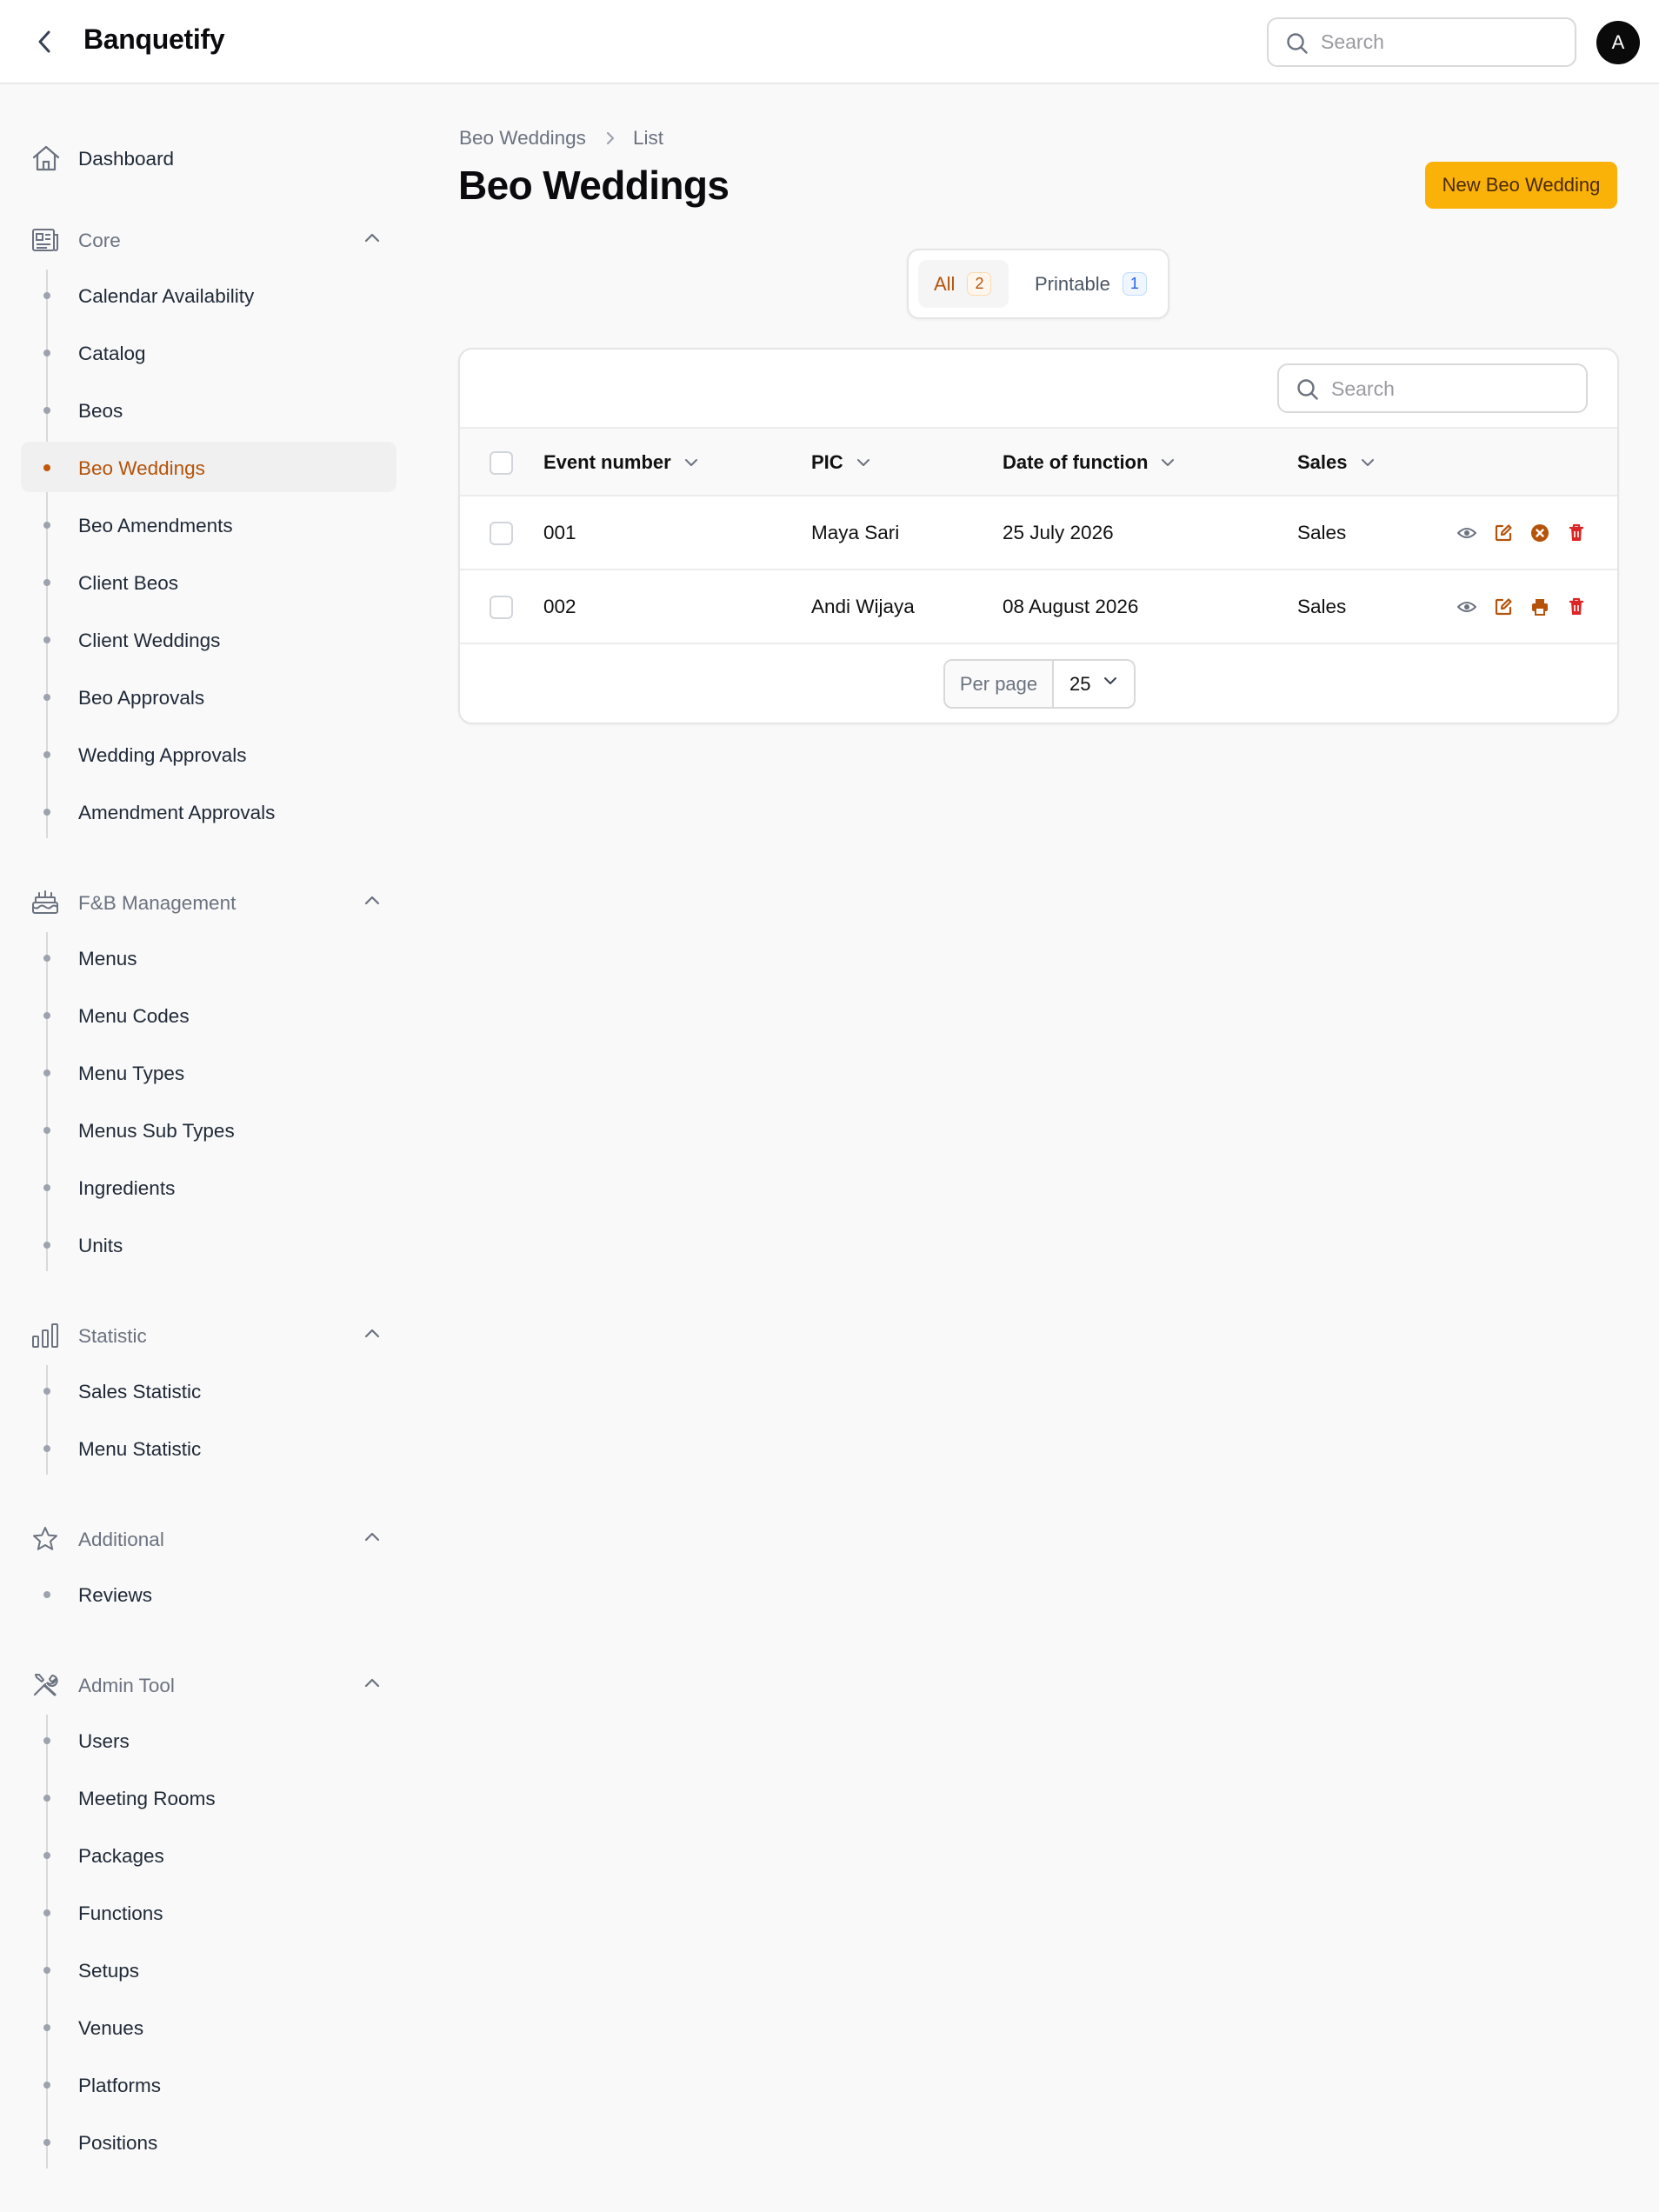 This screenshot has height=2212, width=1659. Describe the element at coordinates (104, 1741) in the screenshot. I see `sidebar-item-label: Users` at that location.